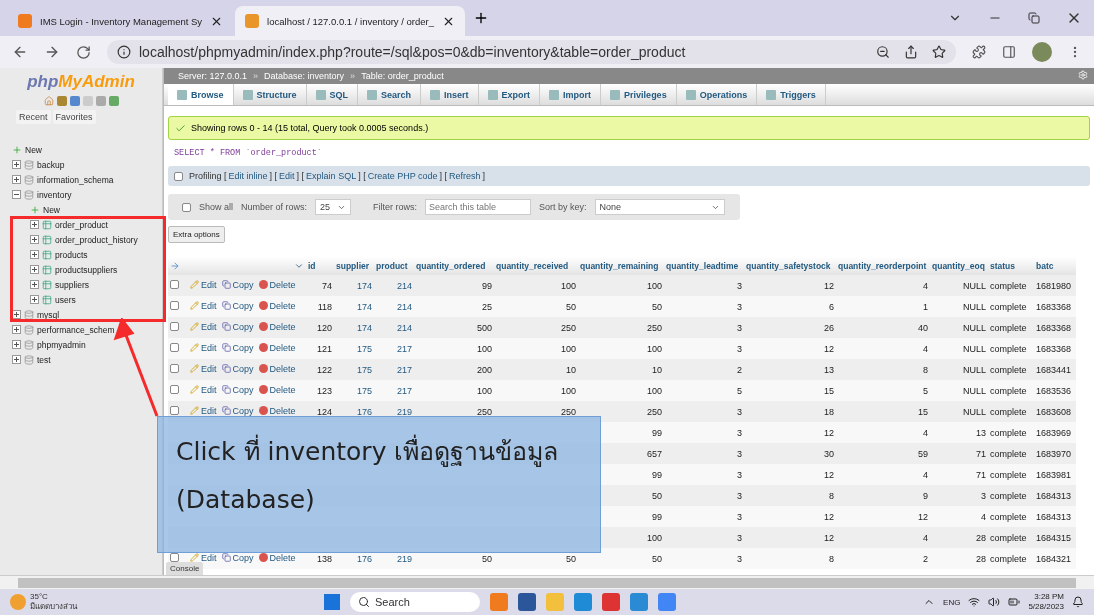 This screenshot has height=615, width=1094. What do you see at coordinates (415, 602) in the screenshot?
I see `taskbar-search: Search` at bounding box center [415, 602].